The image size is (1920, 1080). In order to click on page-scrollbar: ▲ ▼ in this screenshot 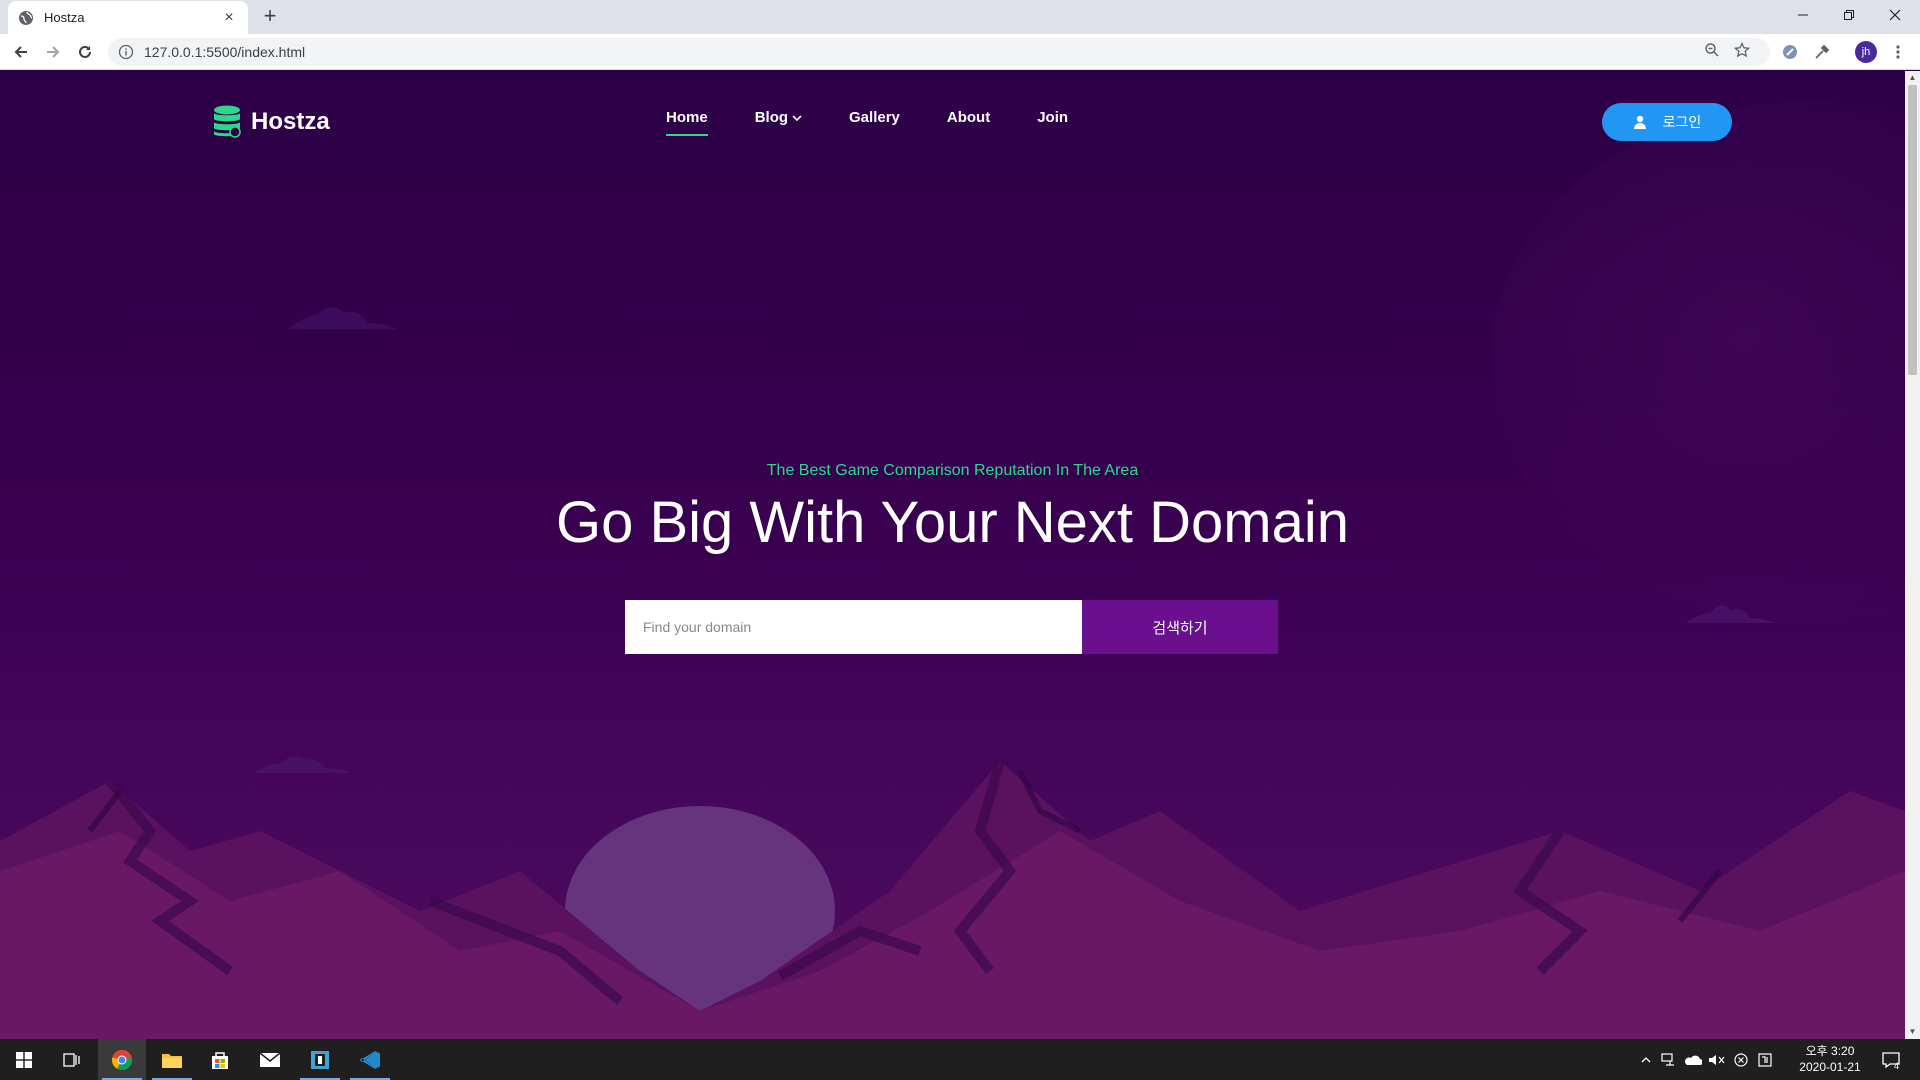, I will do `click(1912, 555)`.